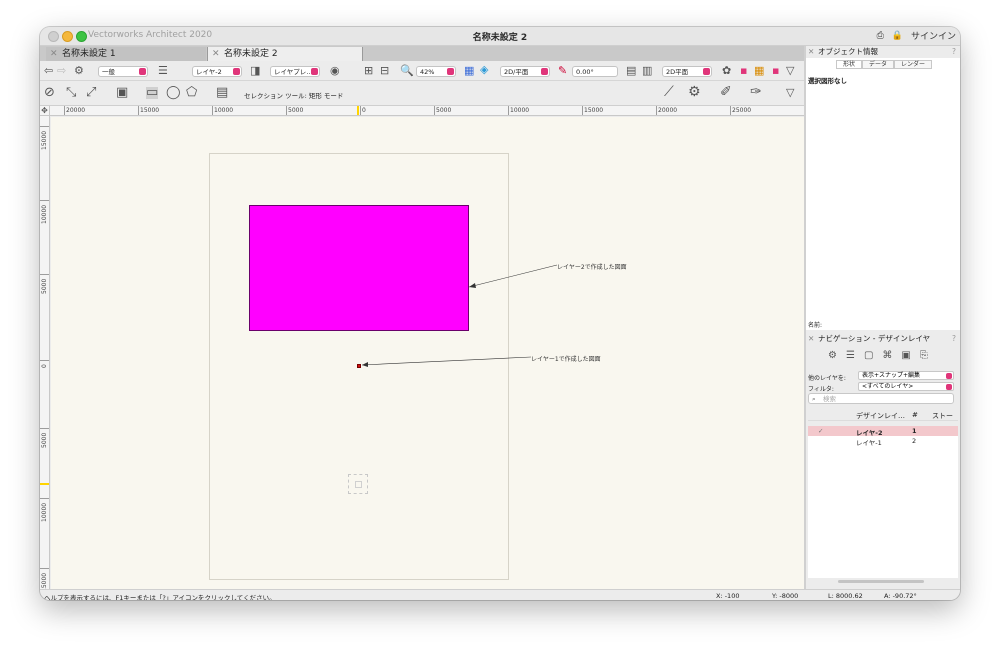 The image size is (999, 650). What do you see at coordinates (91, 92) in the screenshot?
I see `multi-resize-icon: ⤢` at bounding box center [91, 92].